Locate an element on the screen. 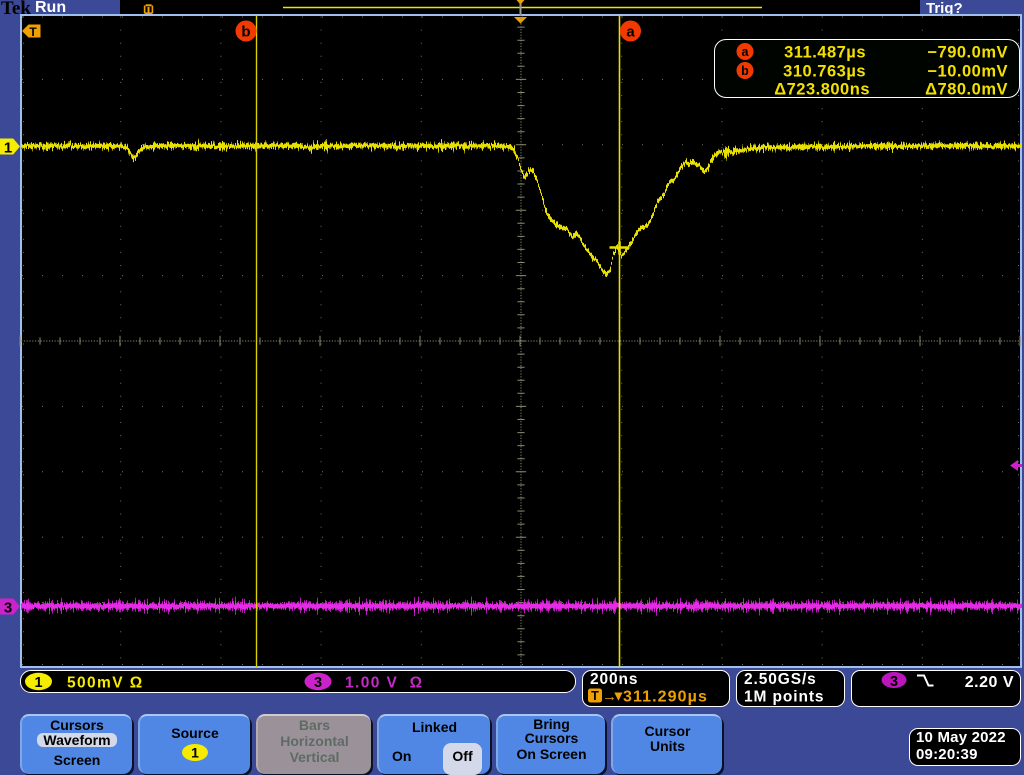  svg-text: 500mV Ω is located at coordinates (105, 683).